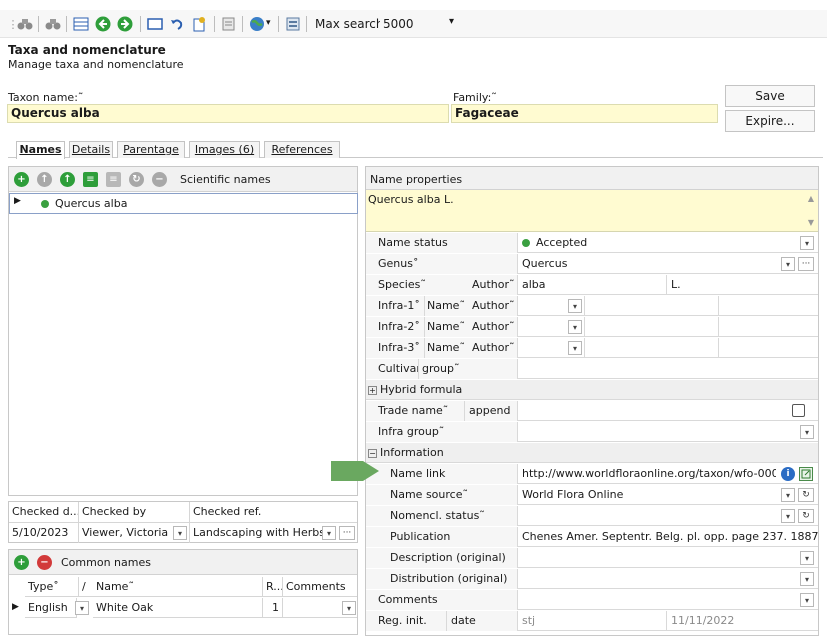 This screenshot has height=641, width=827. I want to click on common-name-value: White Oak, so click(178, 608).